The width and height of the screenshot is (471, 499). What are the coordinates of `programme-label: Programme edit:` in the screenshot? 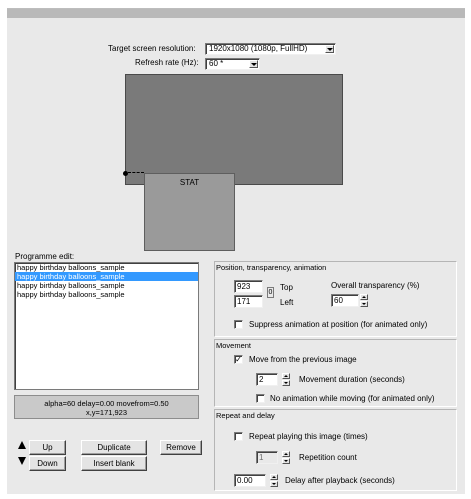 It's located at (45, 256).